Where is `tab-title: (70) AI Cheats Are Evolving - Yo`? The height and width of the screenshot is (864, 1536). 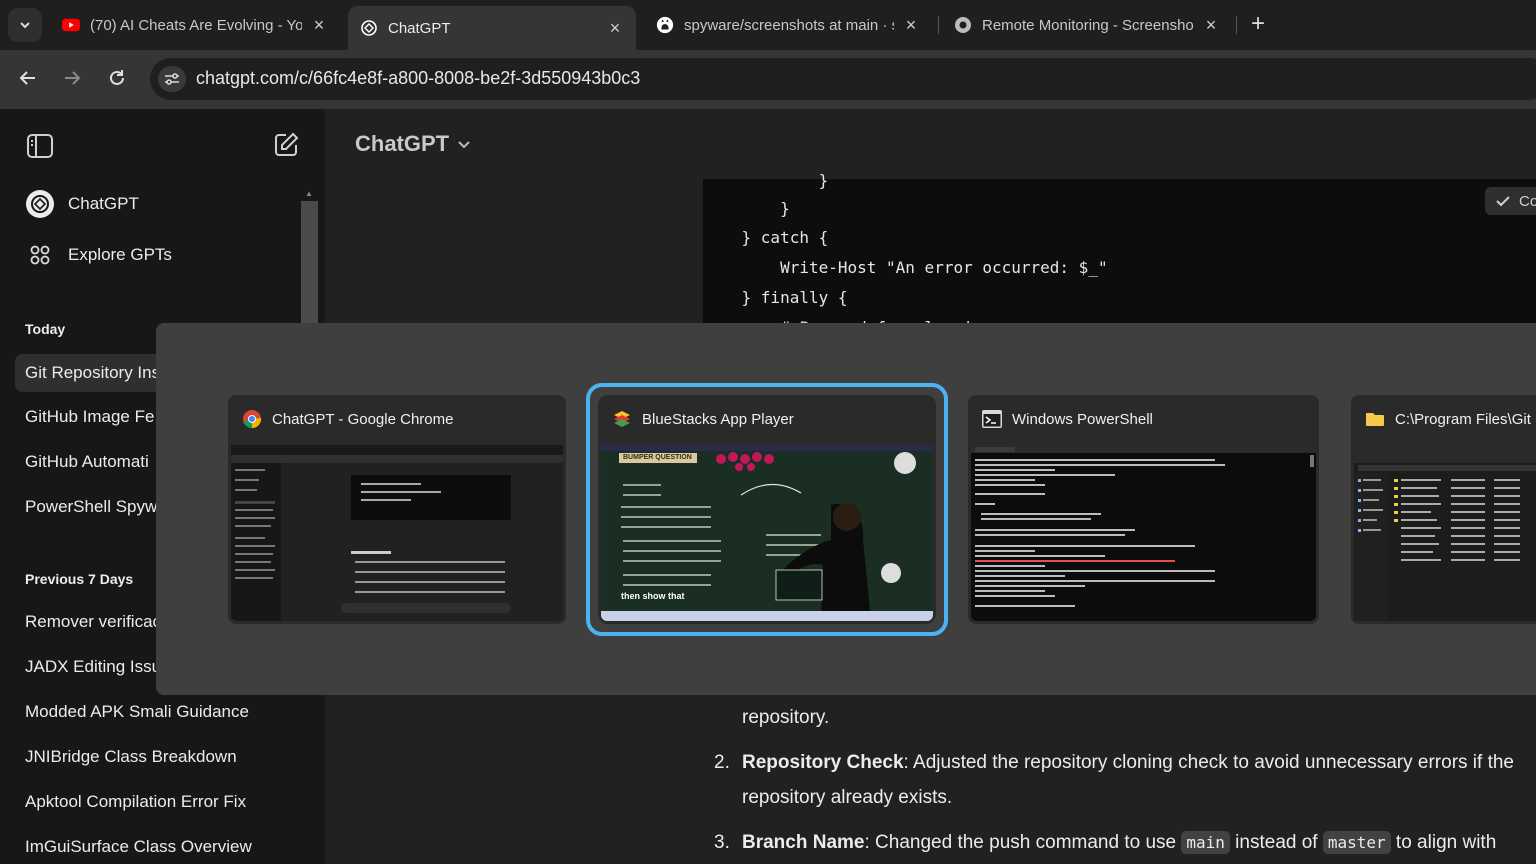
tab-title: (70) AI Cheats Are Evolving - Yo is located at coordinates (196, 25).